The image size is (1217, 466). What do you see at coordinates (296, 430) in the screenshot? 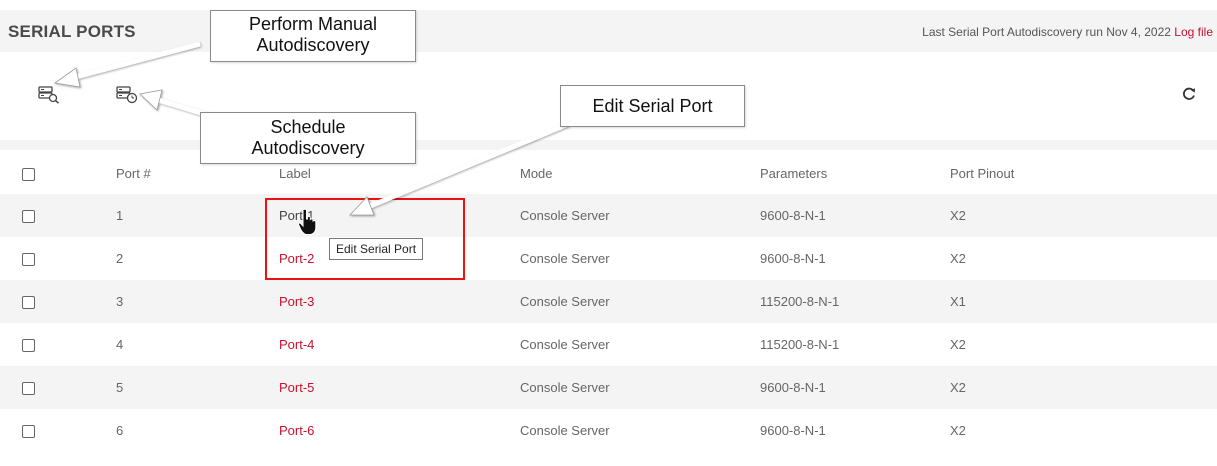
I see `port-label-link: Port-6` at bounding box center [296, 430].